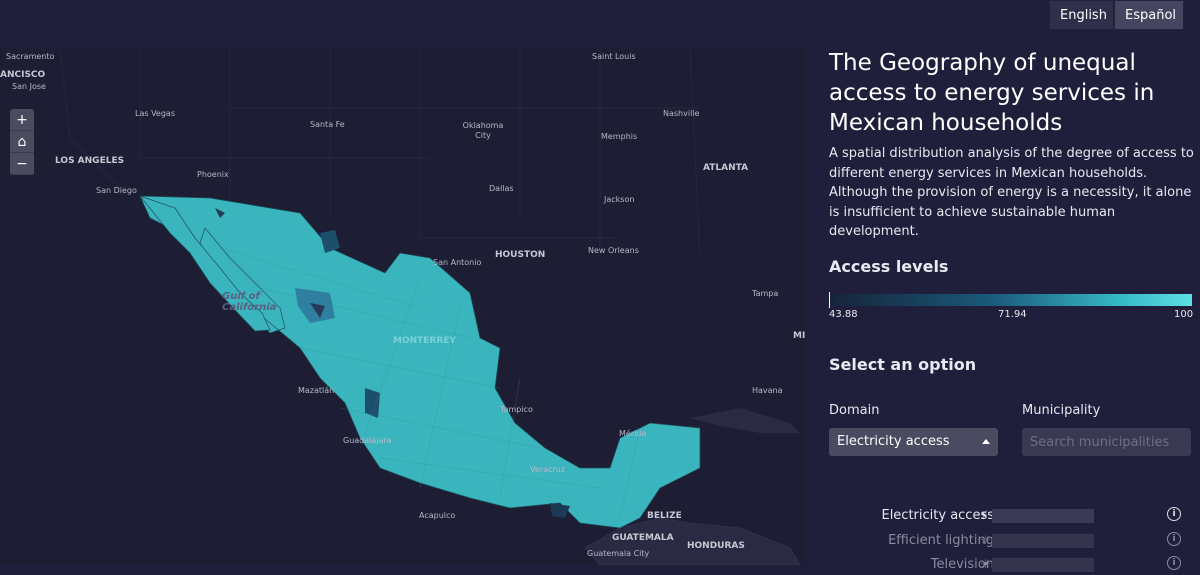 The height and width of the screenshot is (575, 1200). Describe the element at coordinates (643, 538) in the screenshot. I see `city-label: GUATEMALA` at that location.